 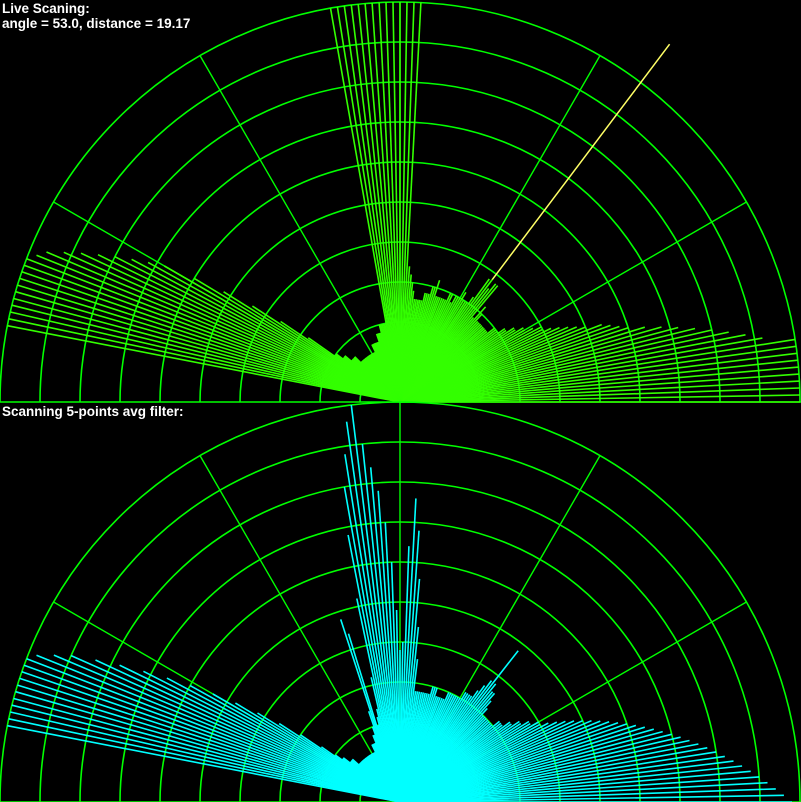 I want to click on live-scan-reading: angle = 53.0, distance = 19.17, so click(x=96, y=23).